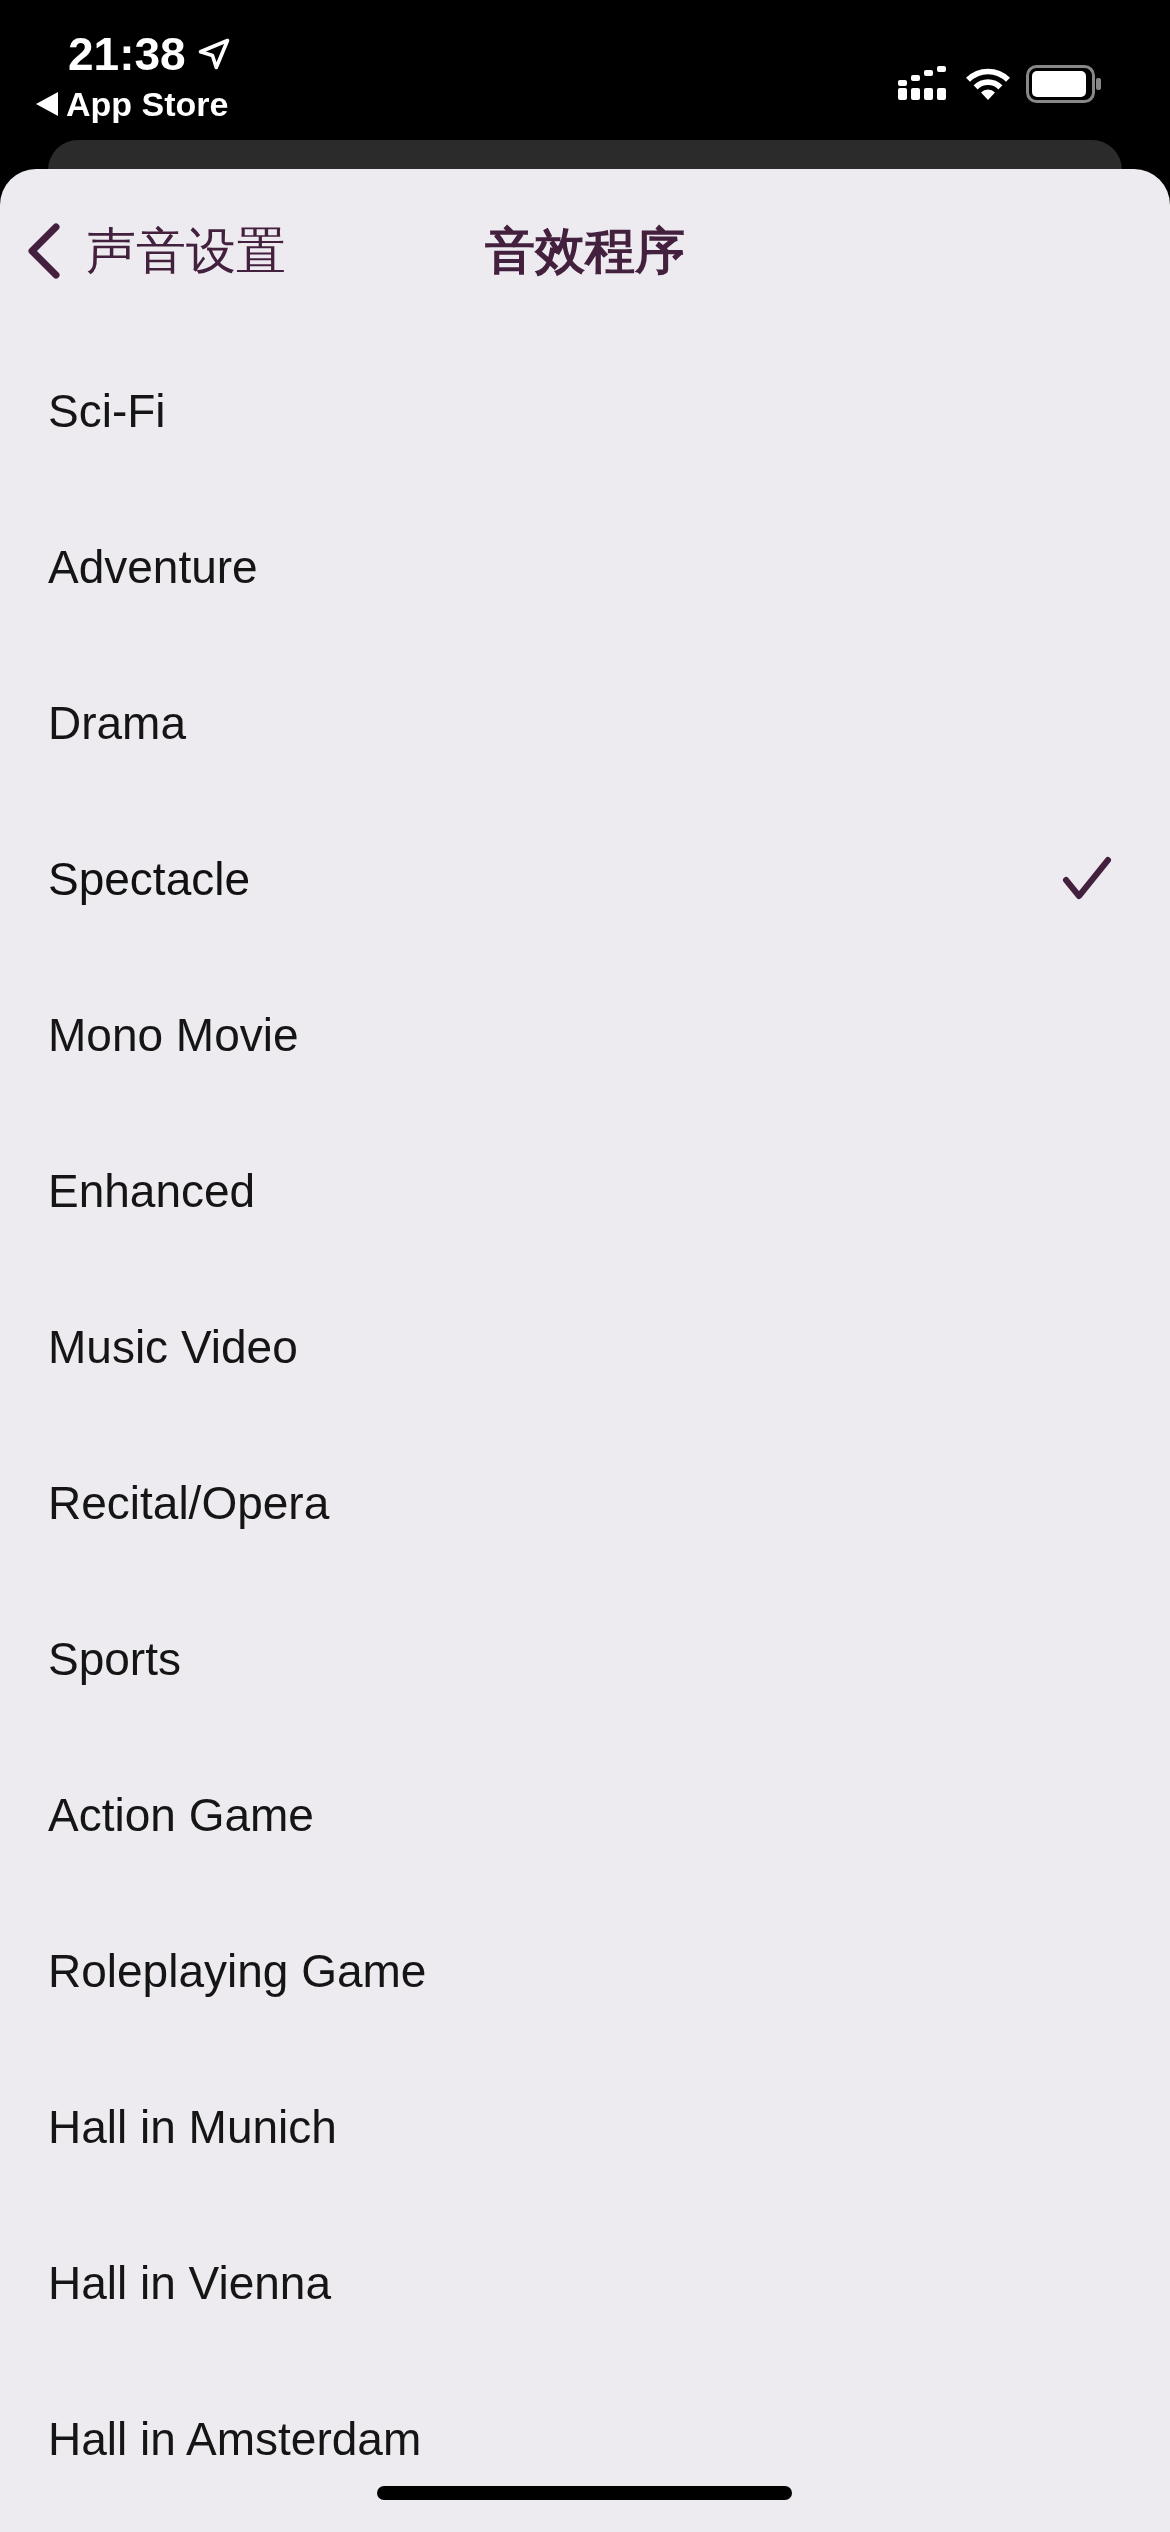 This screenshot has height=2532, width=1170. Describe the element at coordinates (988, 84) in the screenshot. I see `wifi-icon` at that location.